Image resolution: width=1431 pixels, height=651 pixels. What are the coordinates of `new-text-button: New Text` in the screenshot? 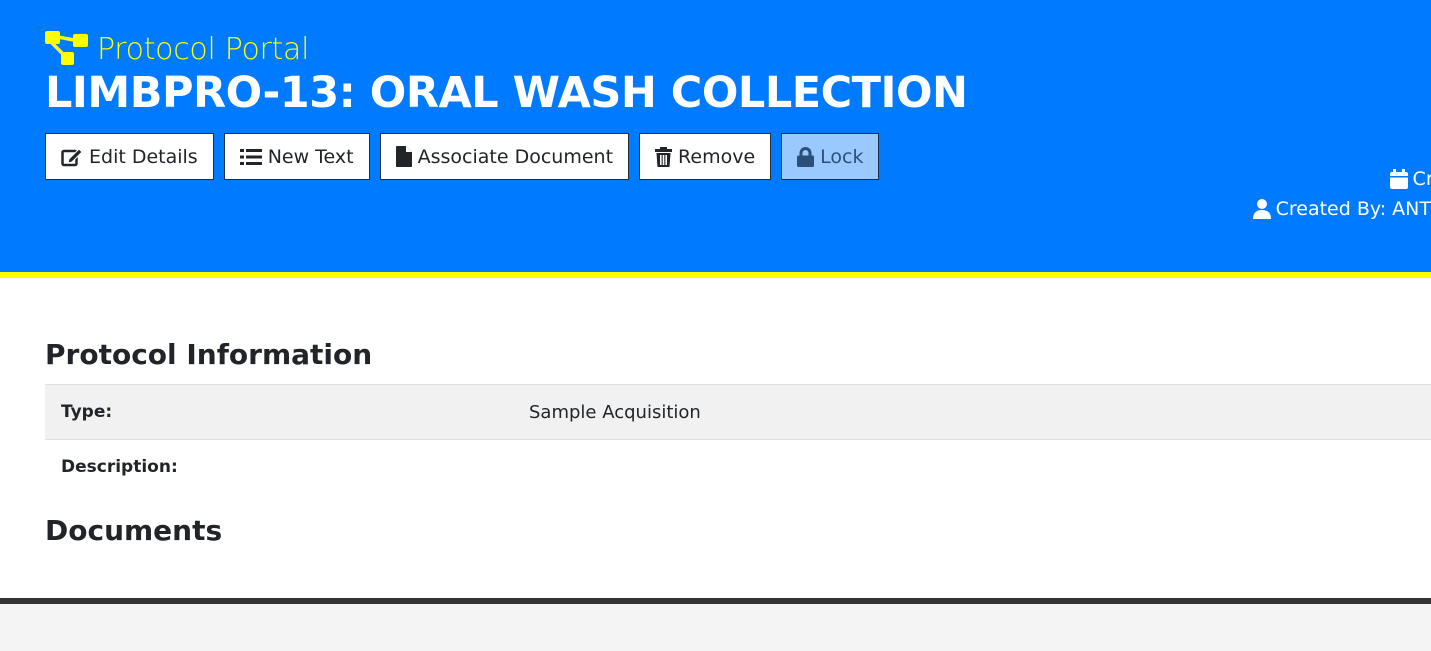 It's located at (296, 156).